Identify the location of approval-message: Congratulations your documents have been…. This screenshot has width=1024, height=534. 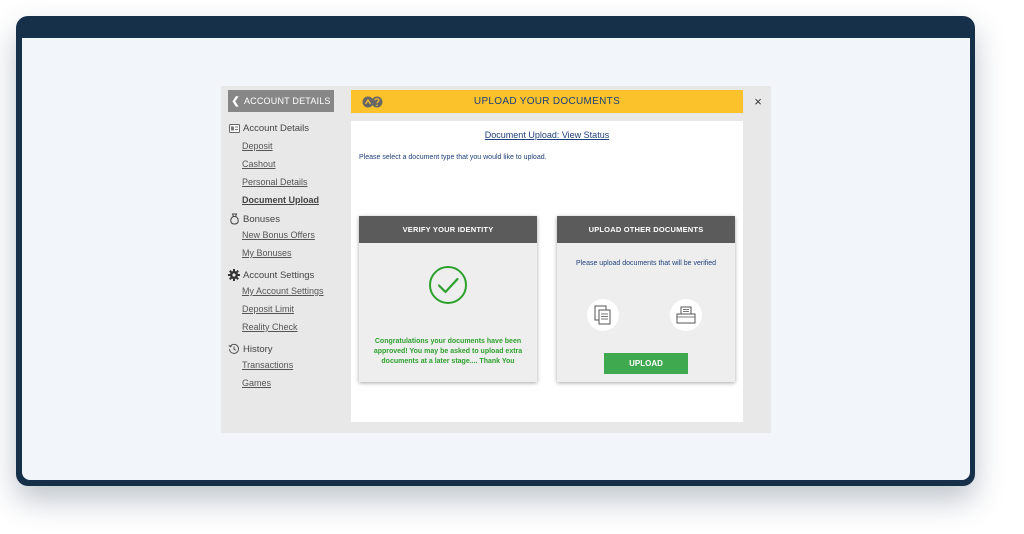
(448, 351).